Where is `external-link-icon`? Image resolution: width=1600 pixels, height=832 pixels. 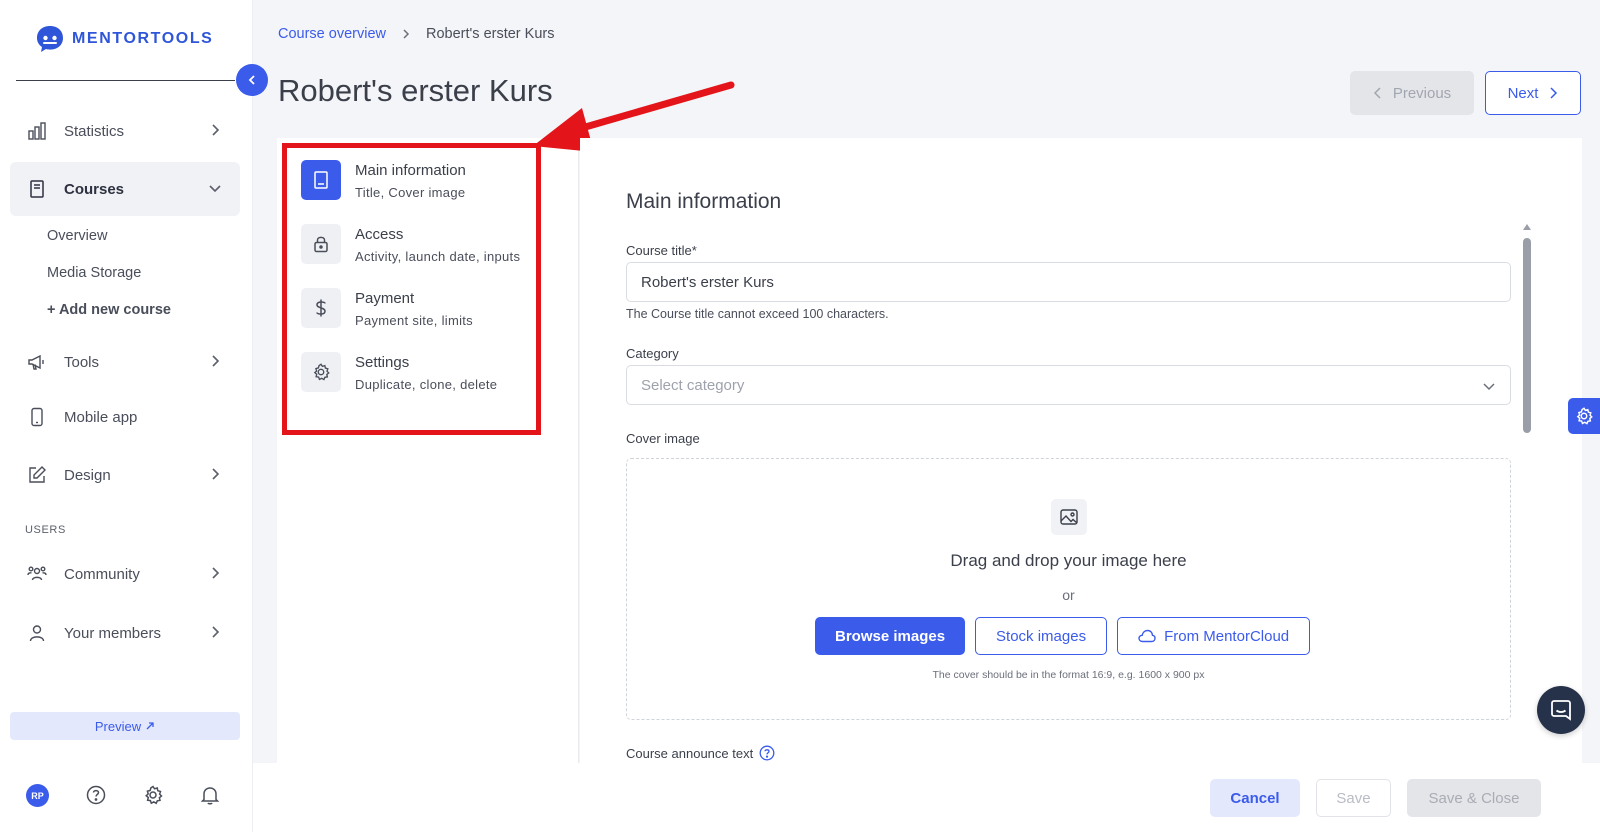
external-link-icon is located at coordinates (150, 726).